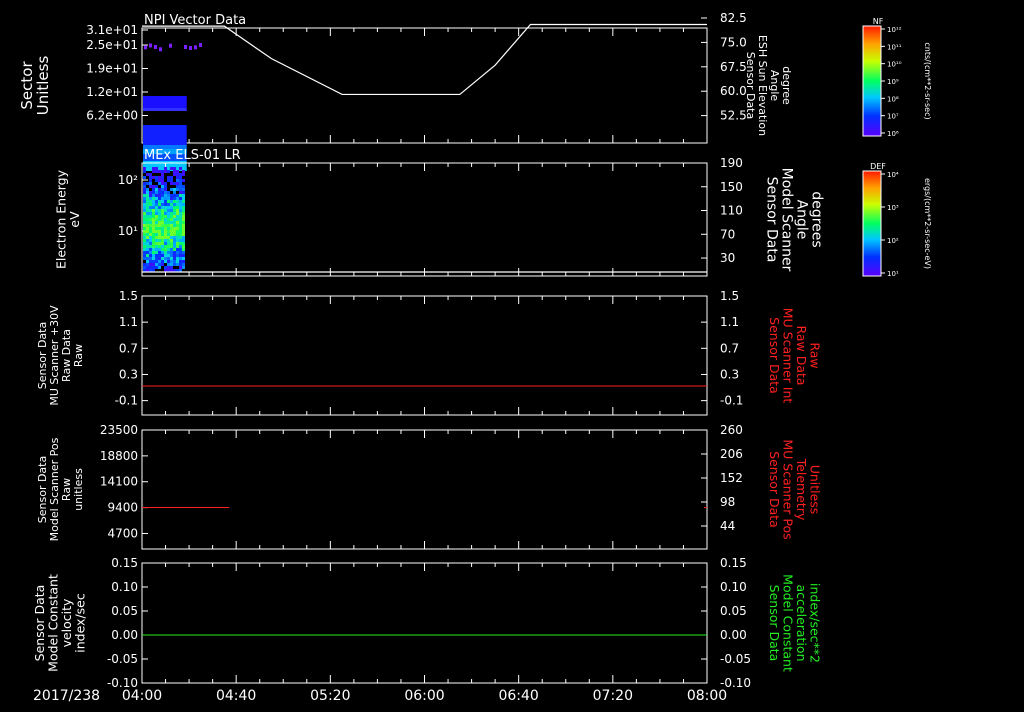 Image resolution: width=1024 pixels, height=712 pixels. I want to click on y-tick-label-left: 1.5, so click(128, 296).